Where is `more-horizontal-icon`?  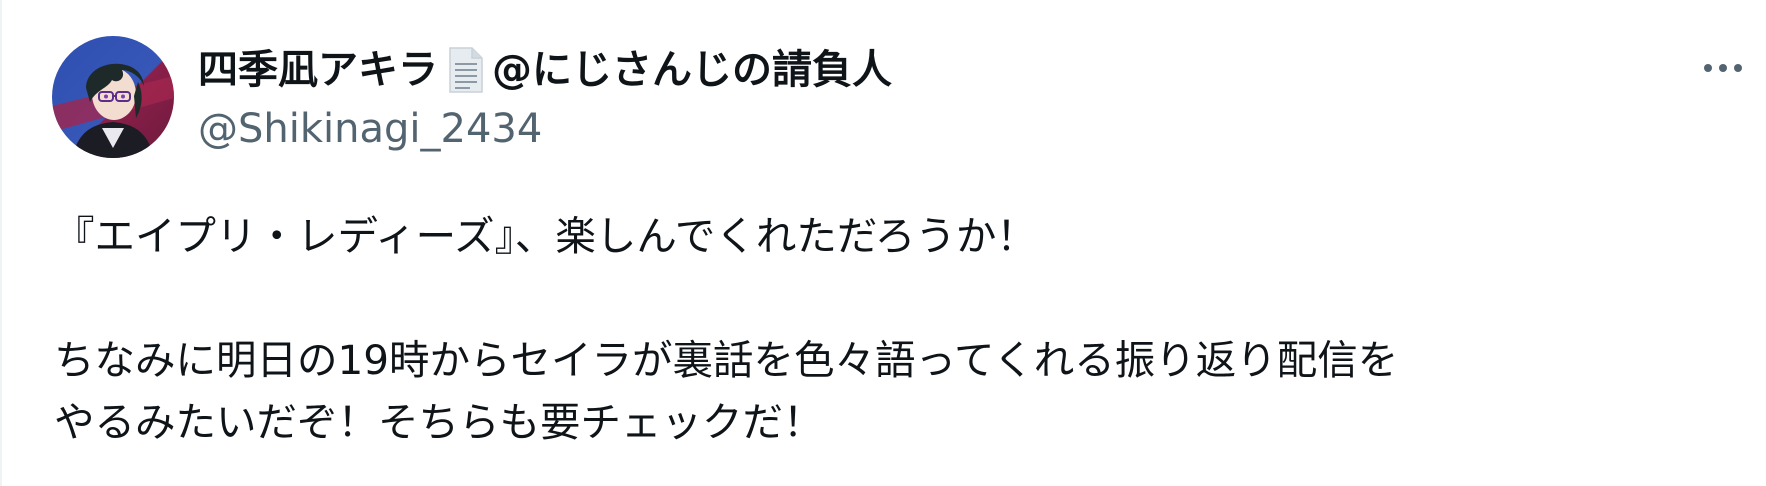 more-horizontal-icon is located at coordinates (1723, 68).